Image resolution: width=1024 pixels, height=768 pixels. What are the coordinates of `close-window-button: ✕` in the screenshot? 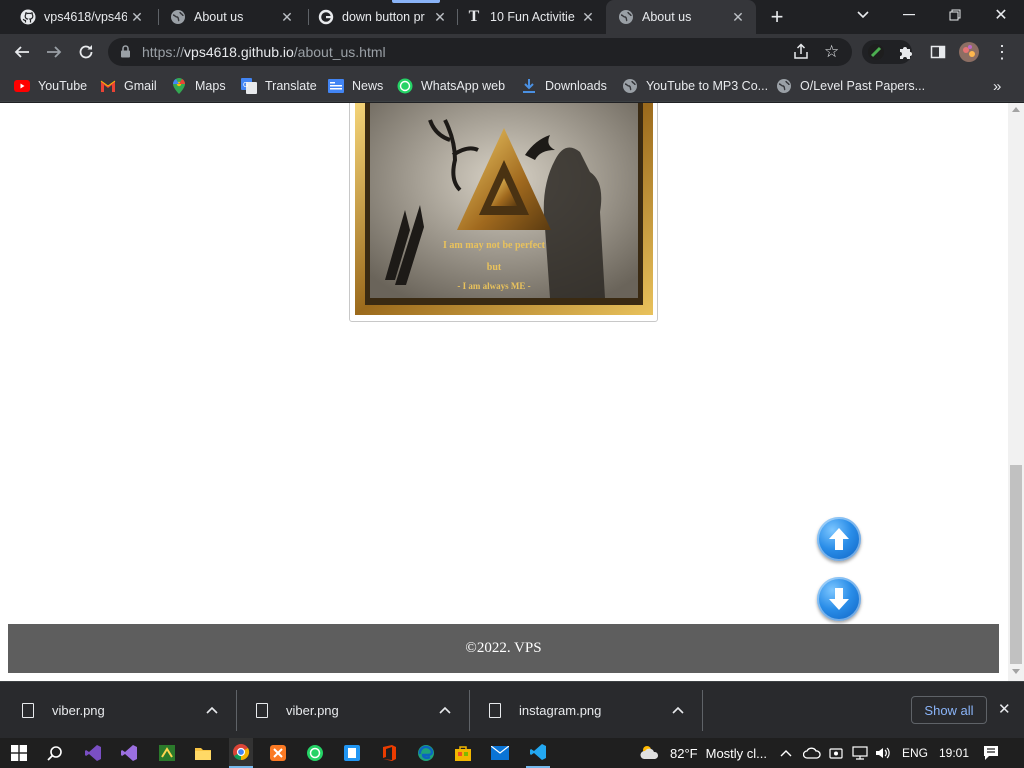 It's located at (1001, 15).